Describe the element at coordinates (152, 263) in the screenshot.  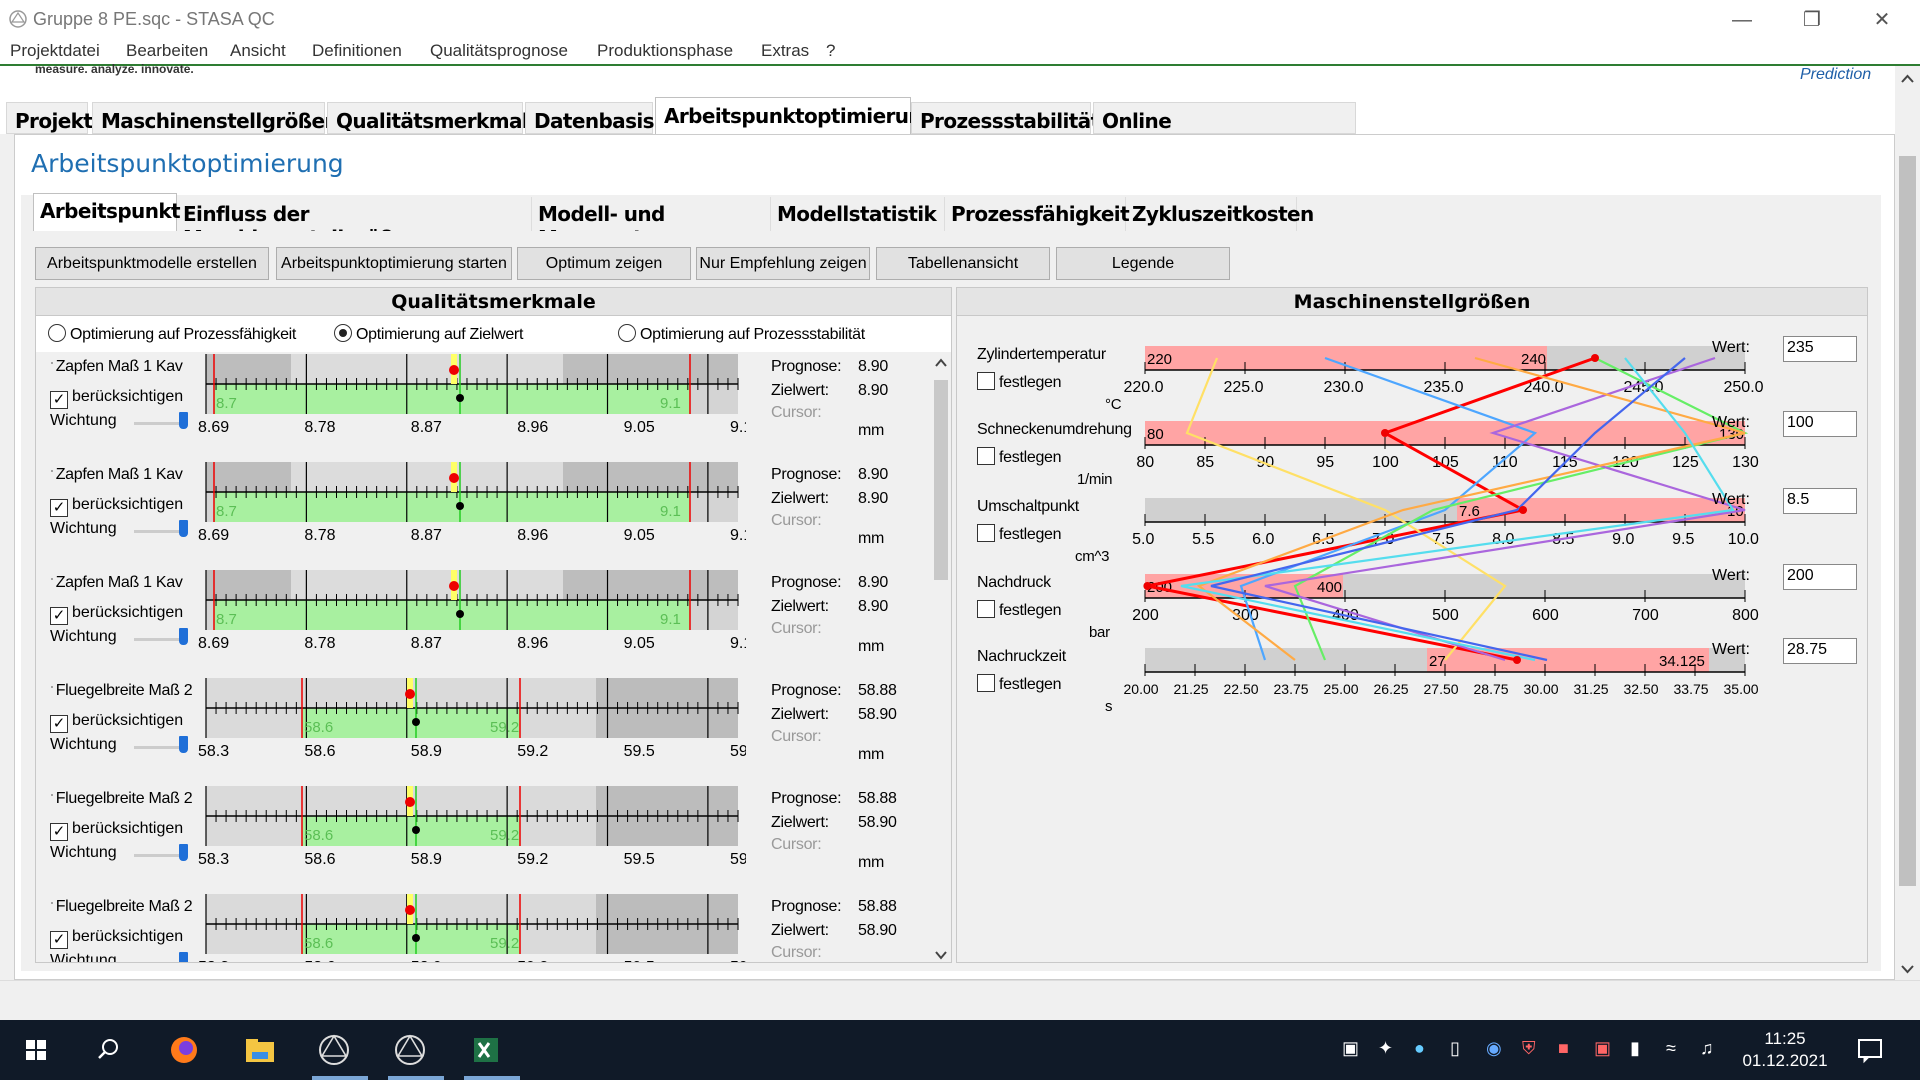
I see `arbeitspunktmodelle-erstellen-button: Arbeitspunktmodelle erstellen` at that location.